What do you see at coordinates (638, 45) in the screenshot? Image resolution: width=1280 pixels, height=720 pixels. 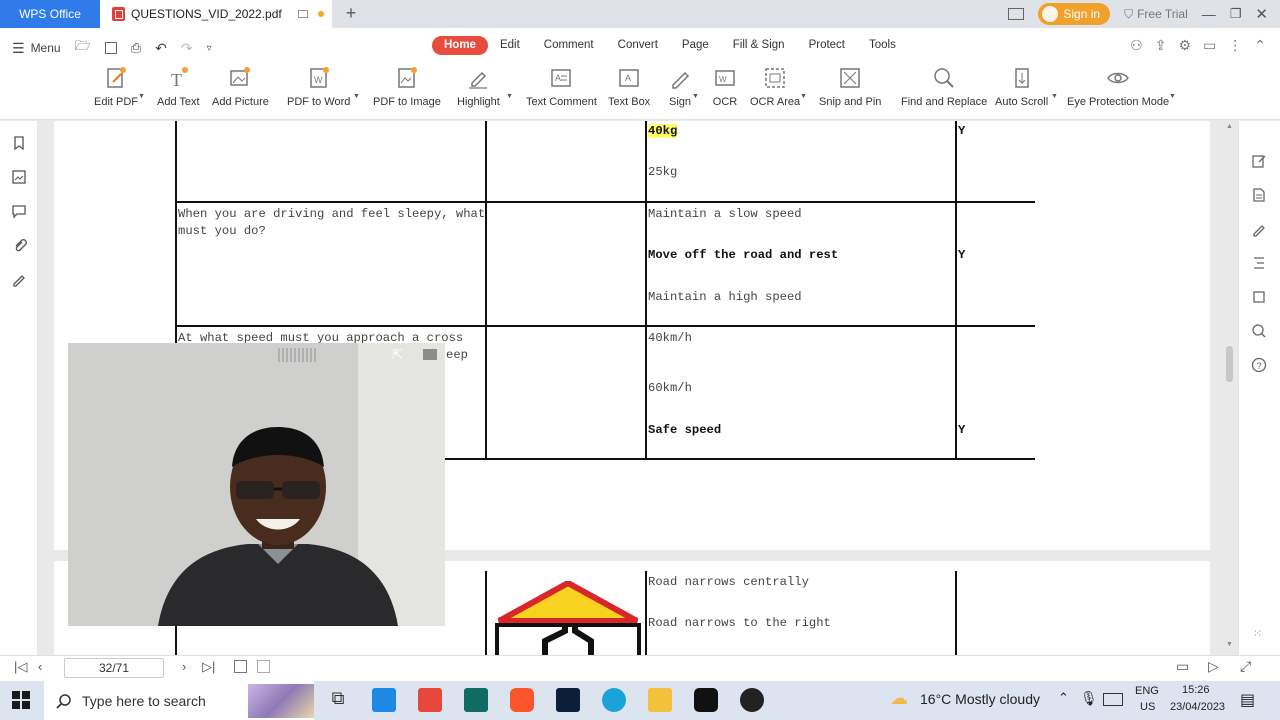 I see `tab-convert: Convert` at bounding box center [638, 45].